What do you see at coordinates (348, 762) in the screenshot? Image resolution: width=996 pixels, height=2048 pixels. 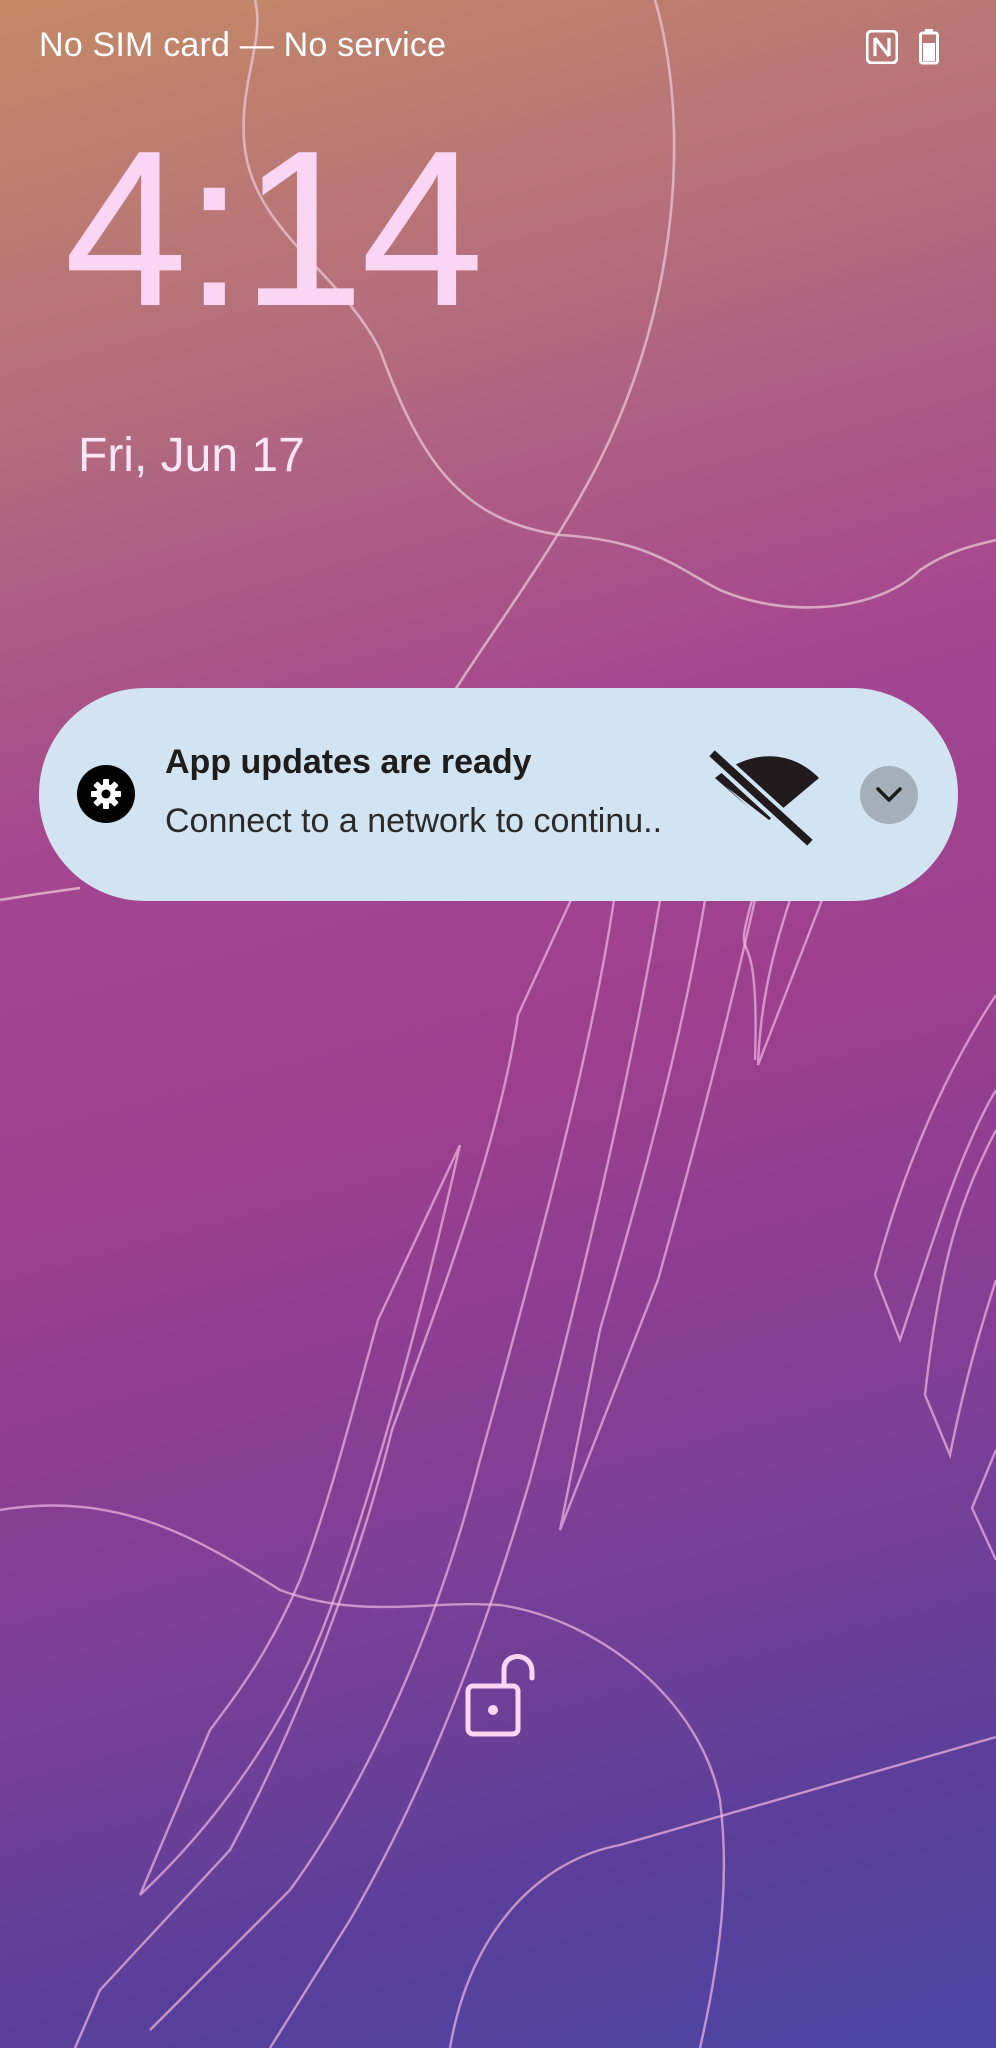 I see `notification-title: App updates are ready` at bounding box center [348, 762].